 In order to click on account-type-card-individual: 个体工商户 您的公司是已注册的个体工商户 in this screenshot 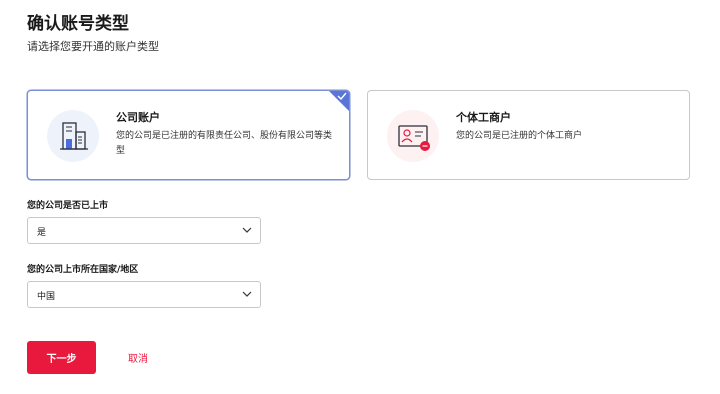, I will do `click(528, 135)`.